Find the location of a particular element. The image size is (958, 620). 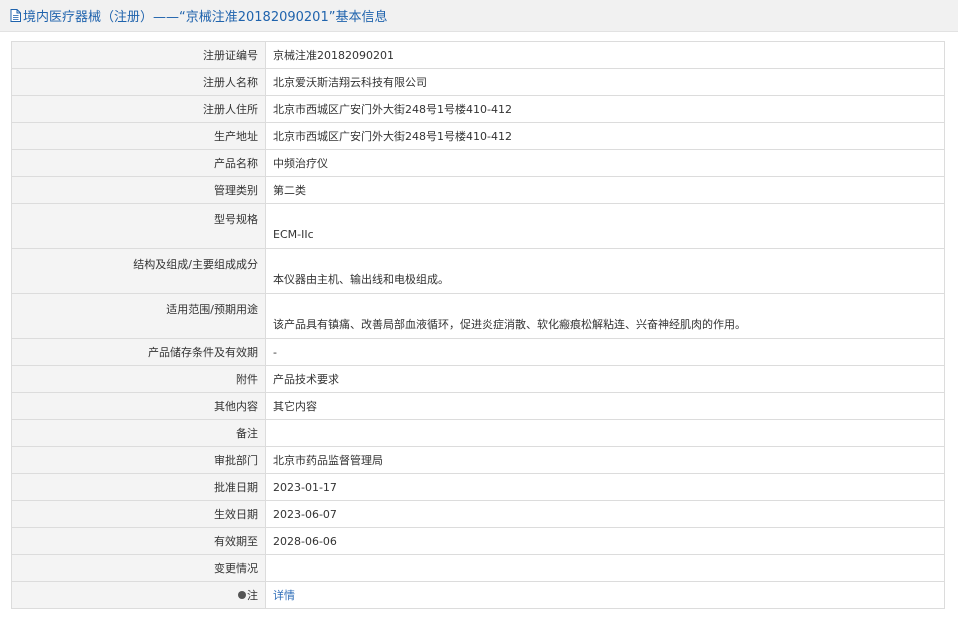

row-label: 管理类别 is located at coordinates (138, 190).